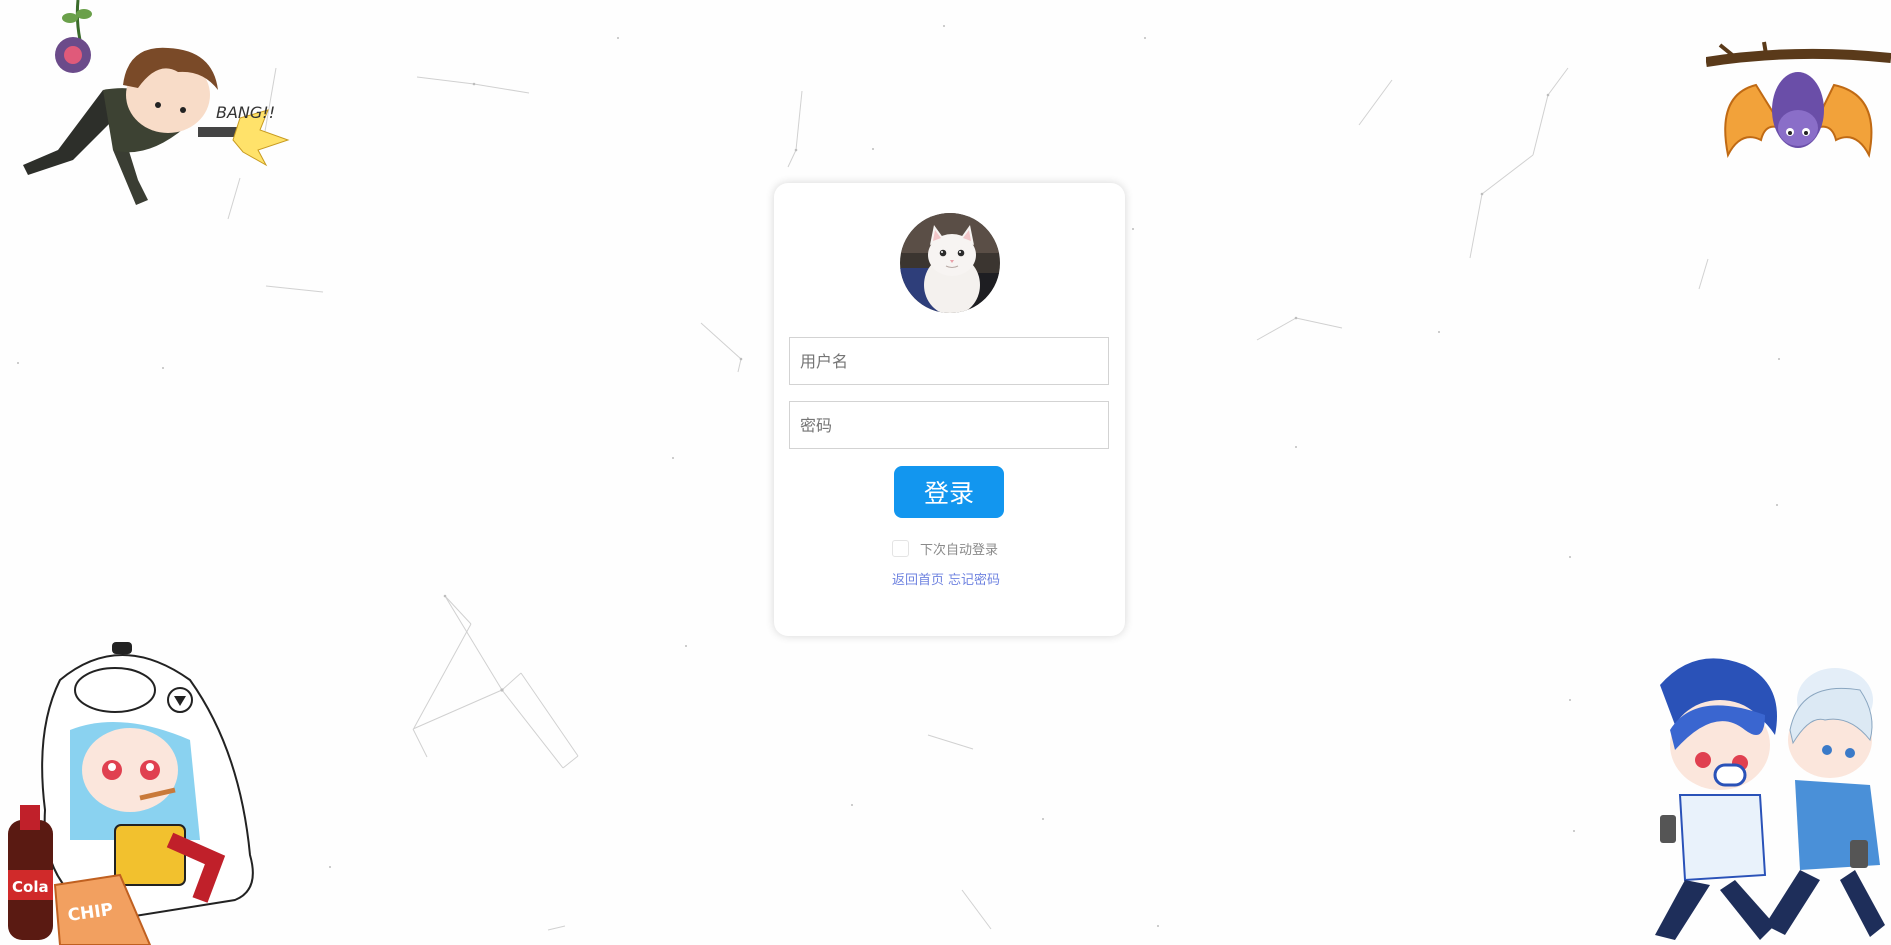 This screenshot has height=945, width=1891. I want to click on chibi-boys-decoration, so click(1770, 799).